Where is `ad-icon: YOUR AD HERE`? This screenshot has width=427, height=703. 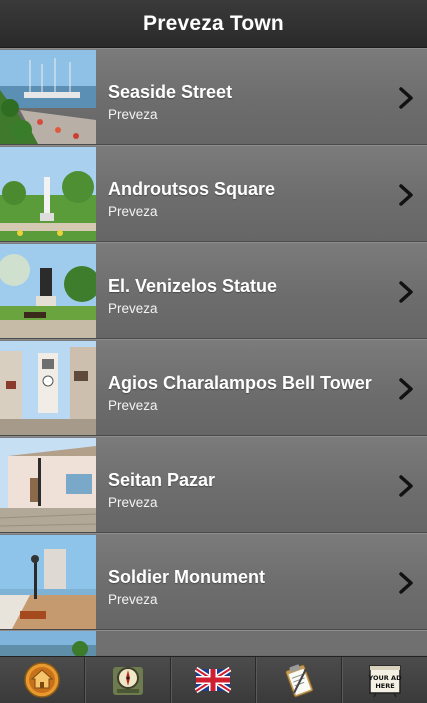
ad-icon: YOUR AD HERE is located at coordinates (385, 681).